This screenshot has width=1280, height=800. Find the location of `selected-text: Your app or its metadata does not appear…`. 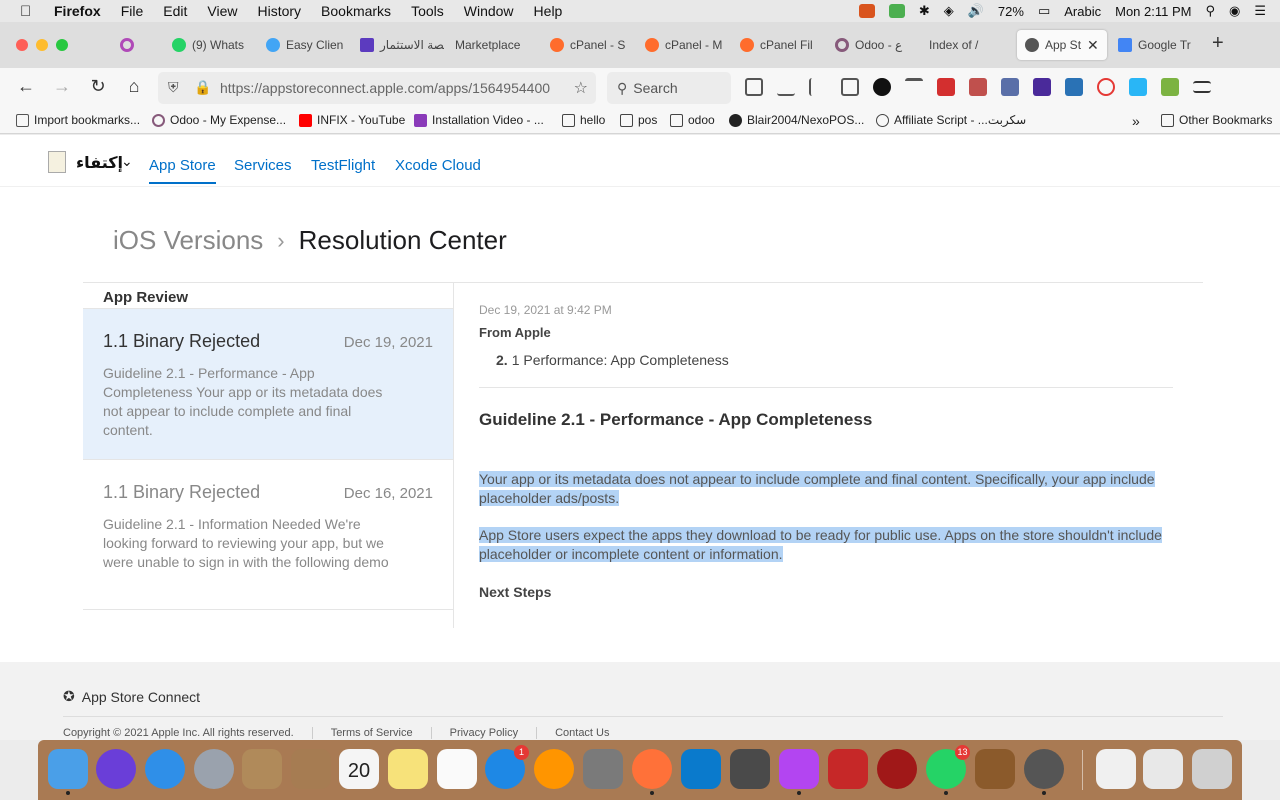

selected-text: Your app or its metadata does not appear… is located at coordinates (817, 488).